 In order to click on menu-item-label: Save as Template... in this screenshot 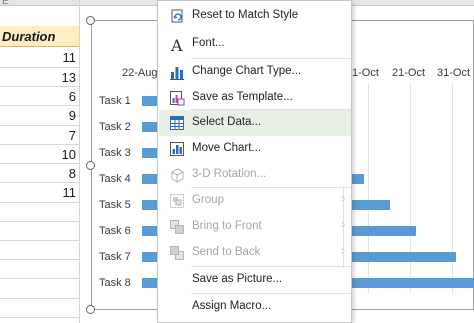, I will do `click(242, 97)`.